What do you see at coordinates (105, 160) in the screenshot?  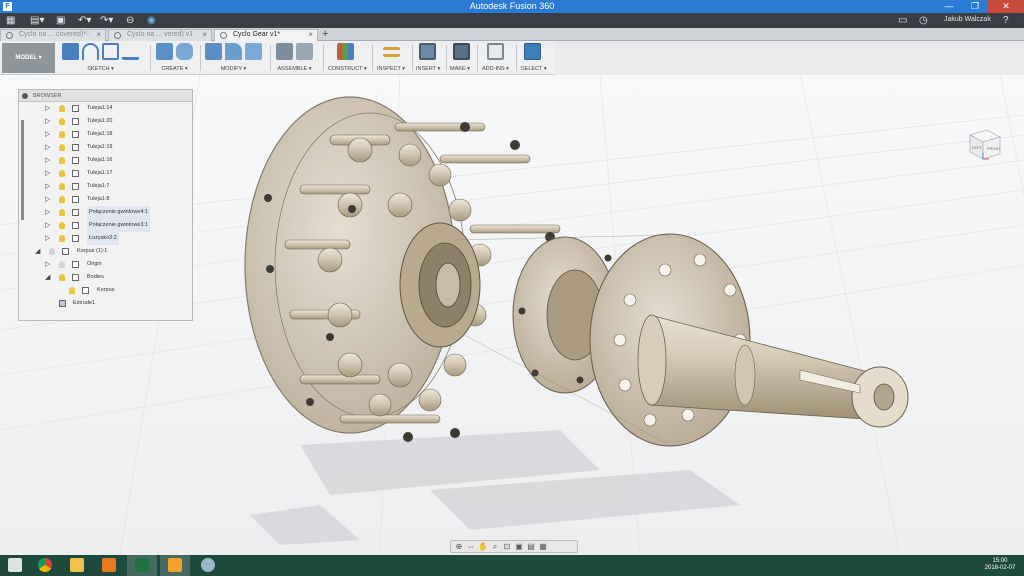 I see `tree-item: ▷ Tuleja1:16` at bounding box center [105, 160].